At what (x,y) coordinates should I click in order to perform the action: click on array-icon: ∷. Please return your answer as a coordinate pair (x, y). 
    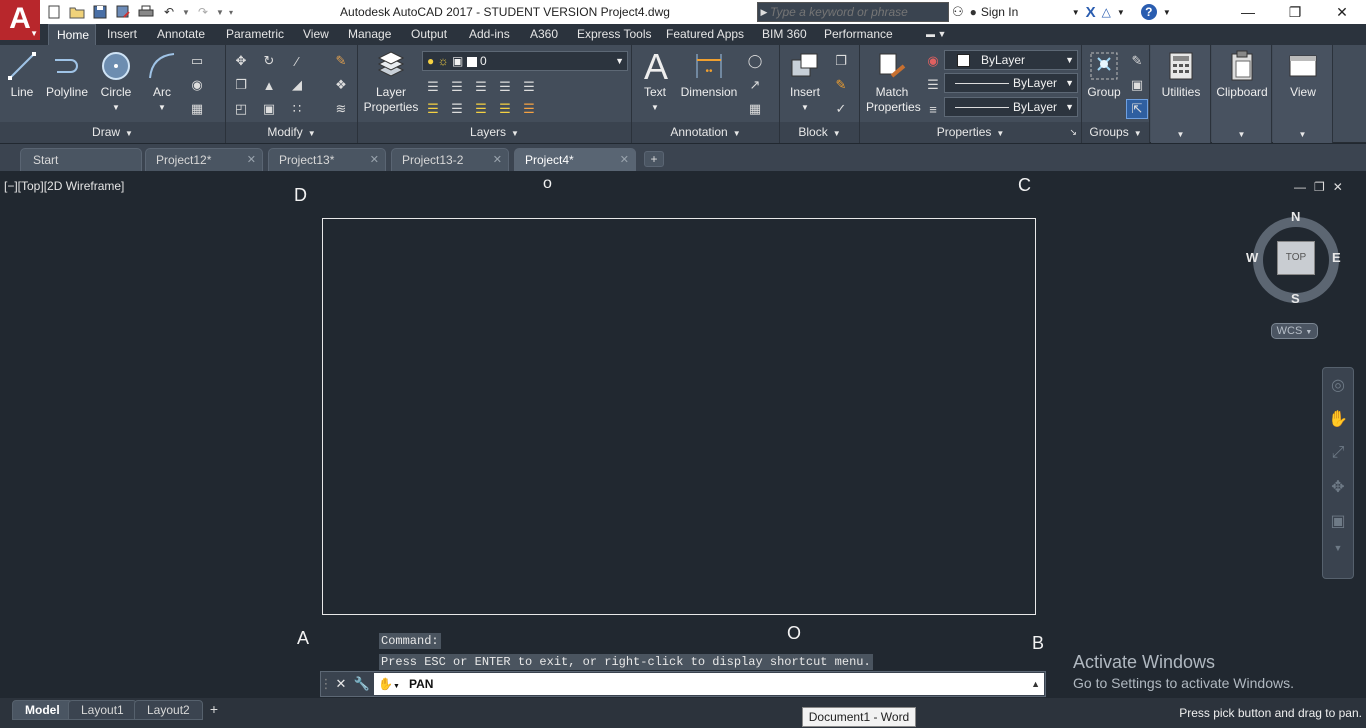
    Looking at the image, I should click on (297, 109).